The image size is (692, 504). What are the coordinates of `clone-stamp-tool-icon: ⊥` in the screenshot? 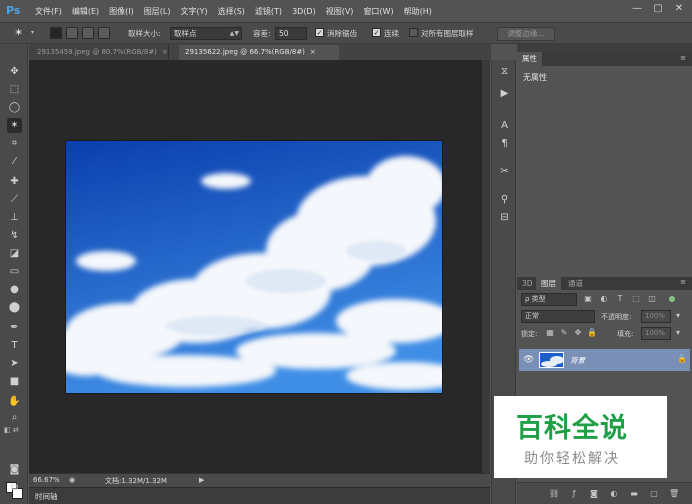 It's located at (14, 217).